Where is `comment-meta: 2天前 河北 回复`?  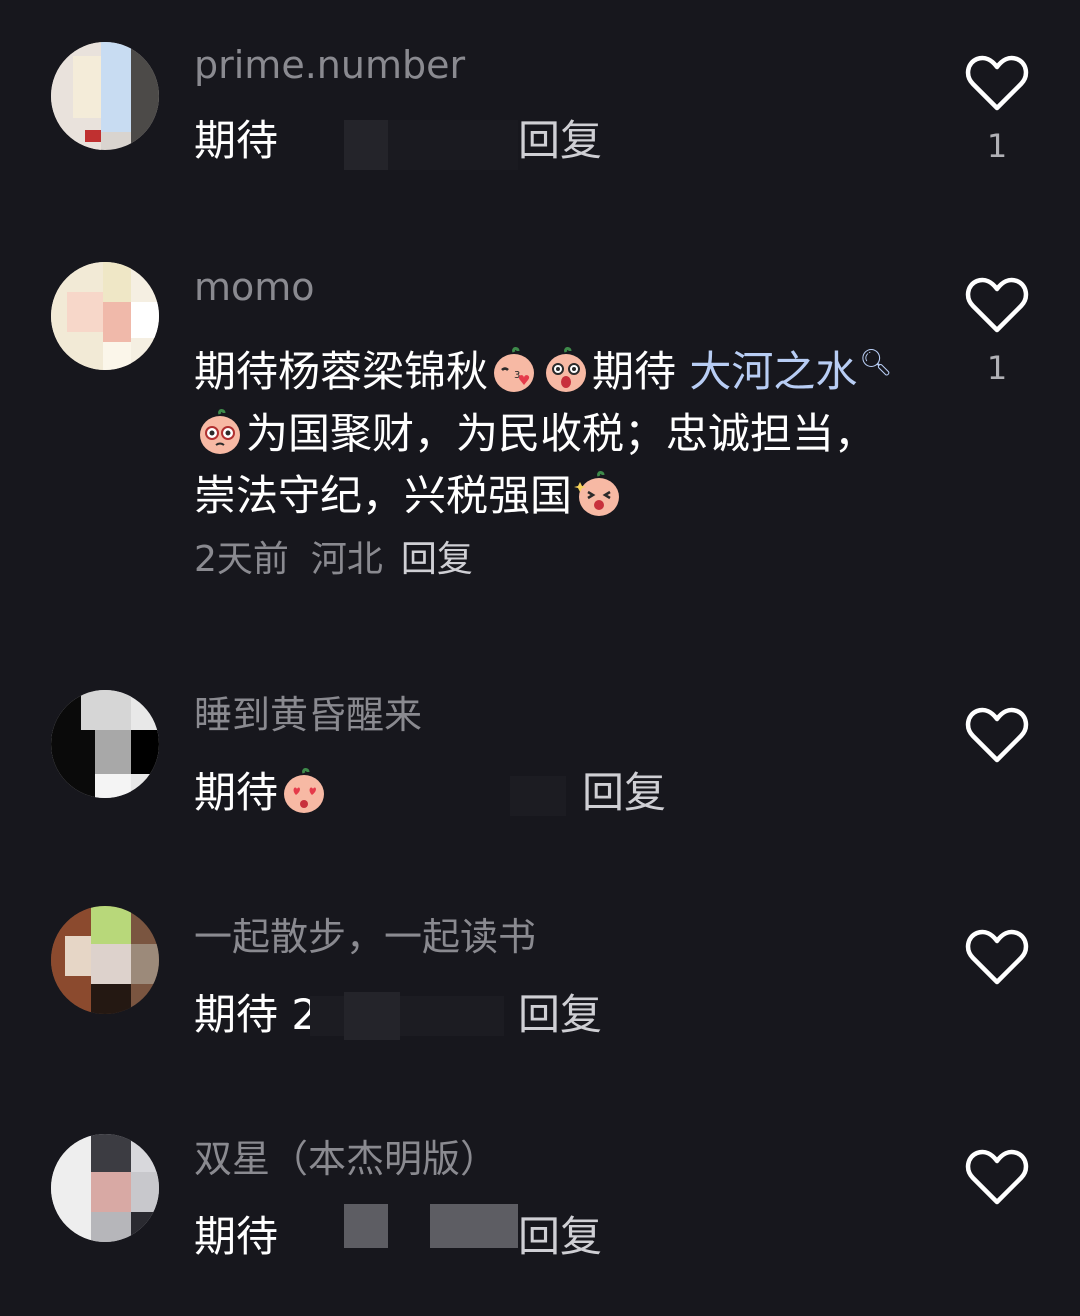
comment-meta: 2天前 河北 回复 is located at coordinates (333, 560).